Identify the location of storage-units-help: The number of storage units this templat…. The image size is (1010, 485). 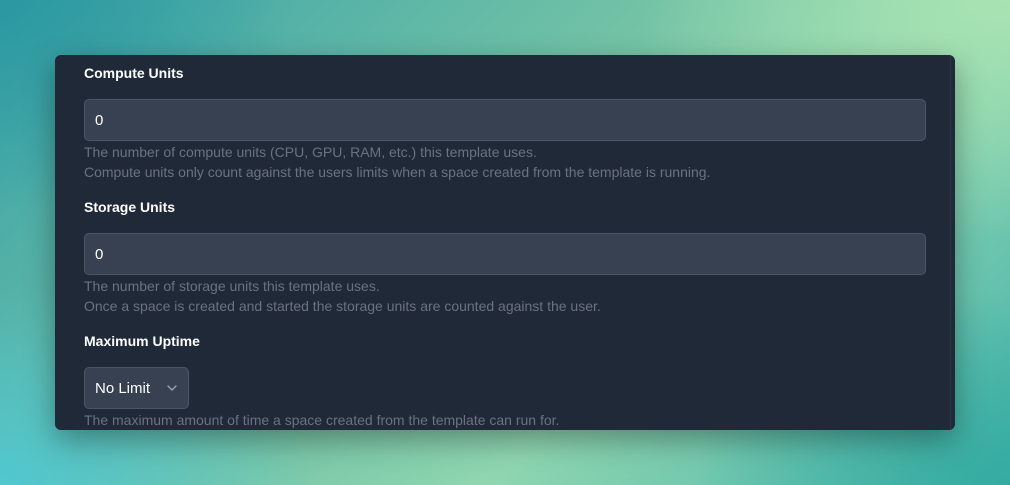
(505, 296).